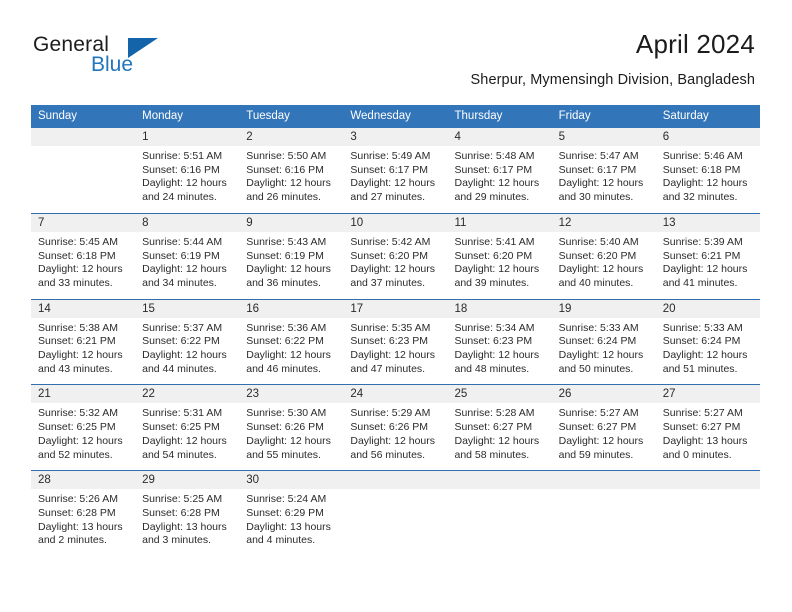  I want to click on day-number-7: 7, so click(83, 222).